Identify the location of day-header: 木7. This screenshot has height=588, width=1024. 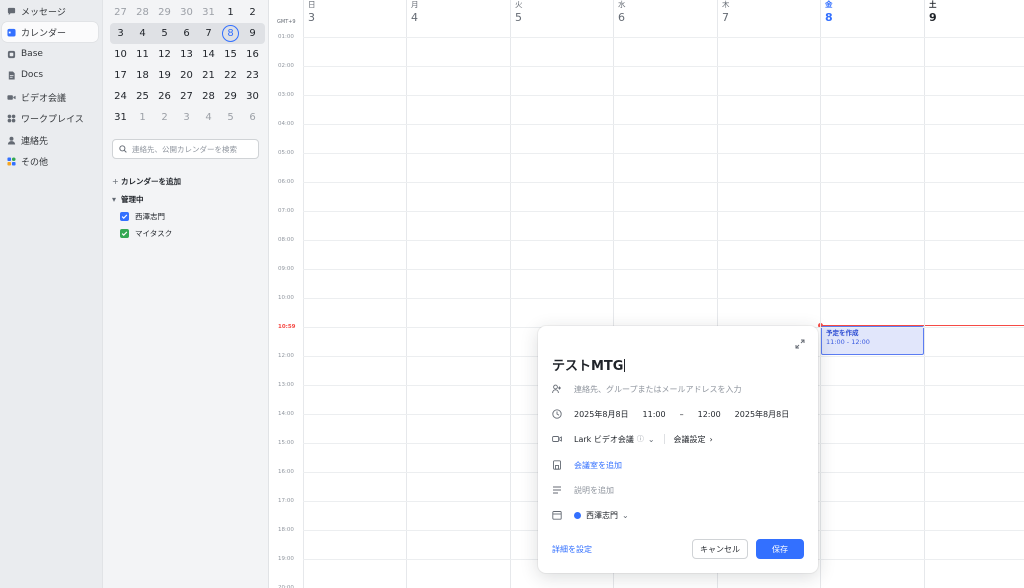
(723, 15).